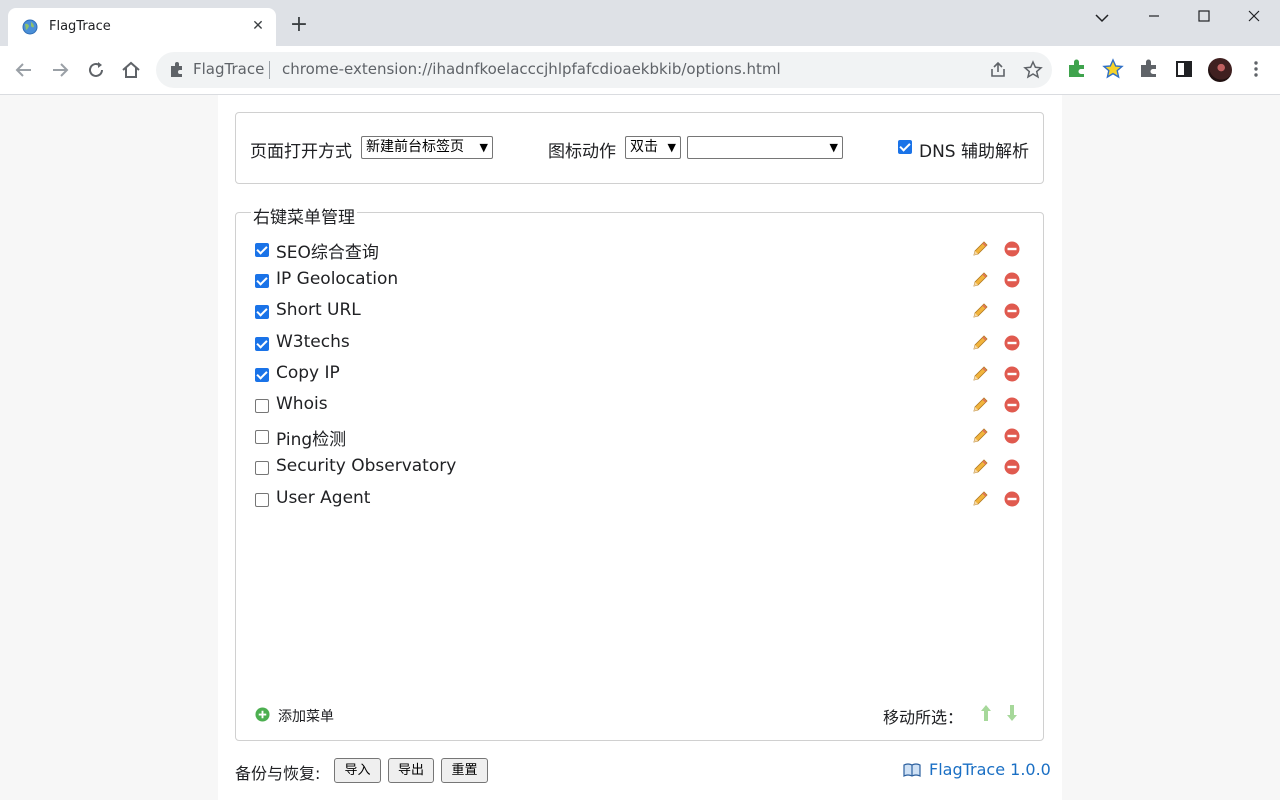 The image size is (1280, 800). What do you see at coordinates (1220, 70) in the screenshot?
I see `profile-avatar` at bounding box center [1220, 70].